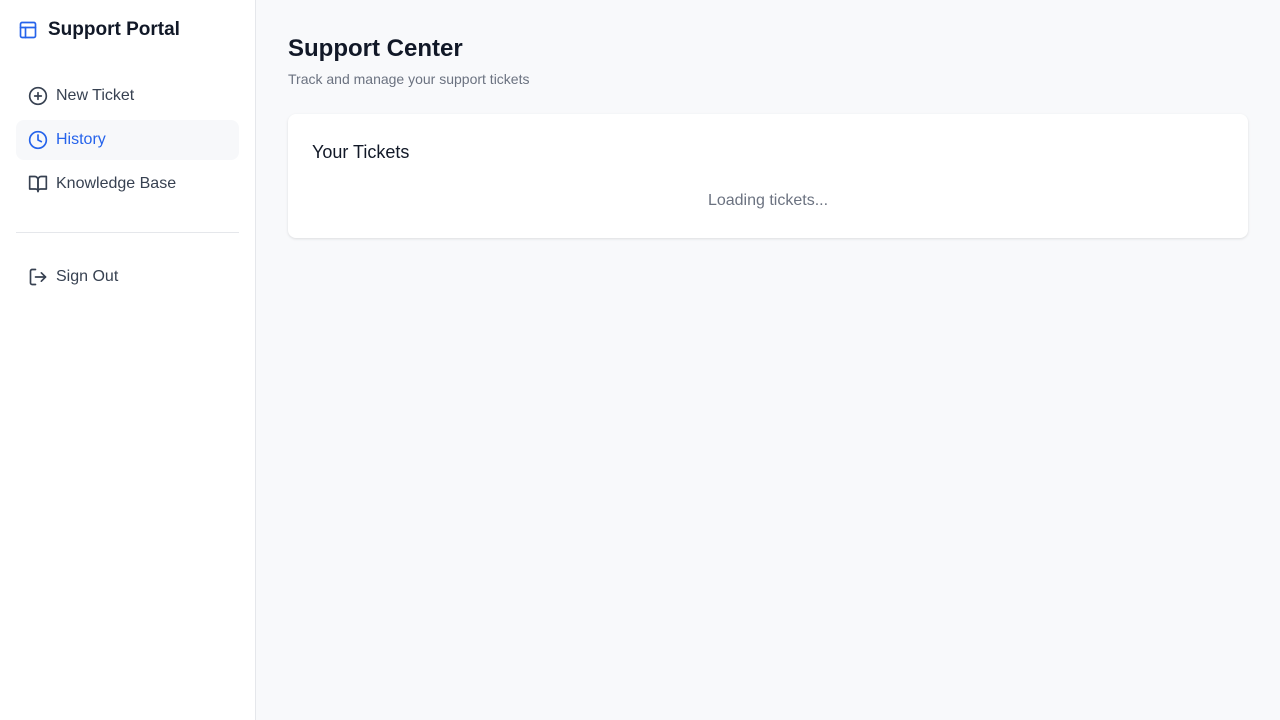  I want to click on book-open-icon, so click(38, 184).